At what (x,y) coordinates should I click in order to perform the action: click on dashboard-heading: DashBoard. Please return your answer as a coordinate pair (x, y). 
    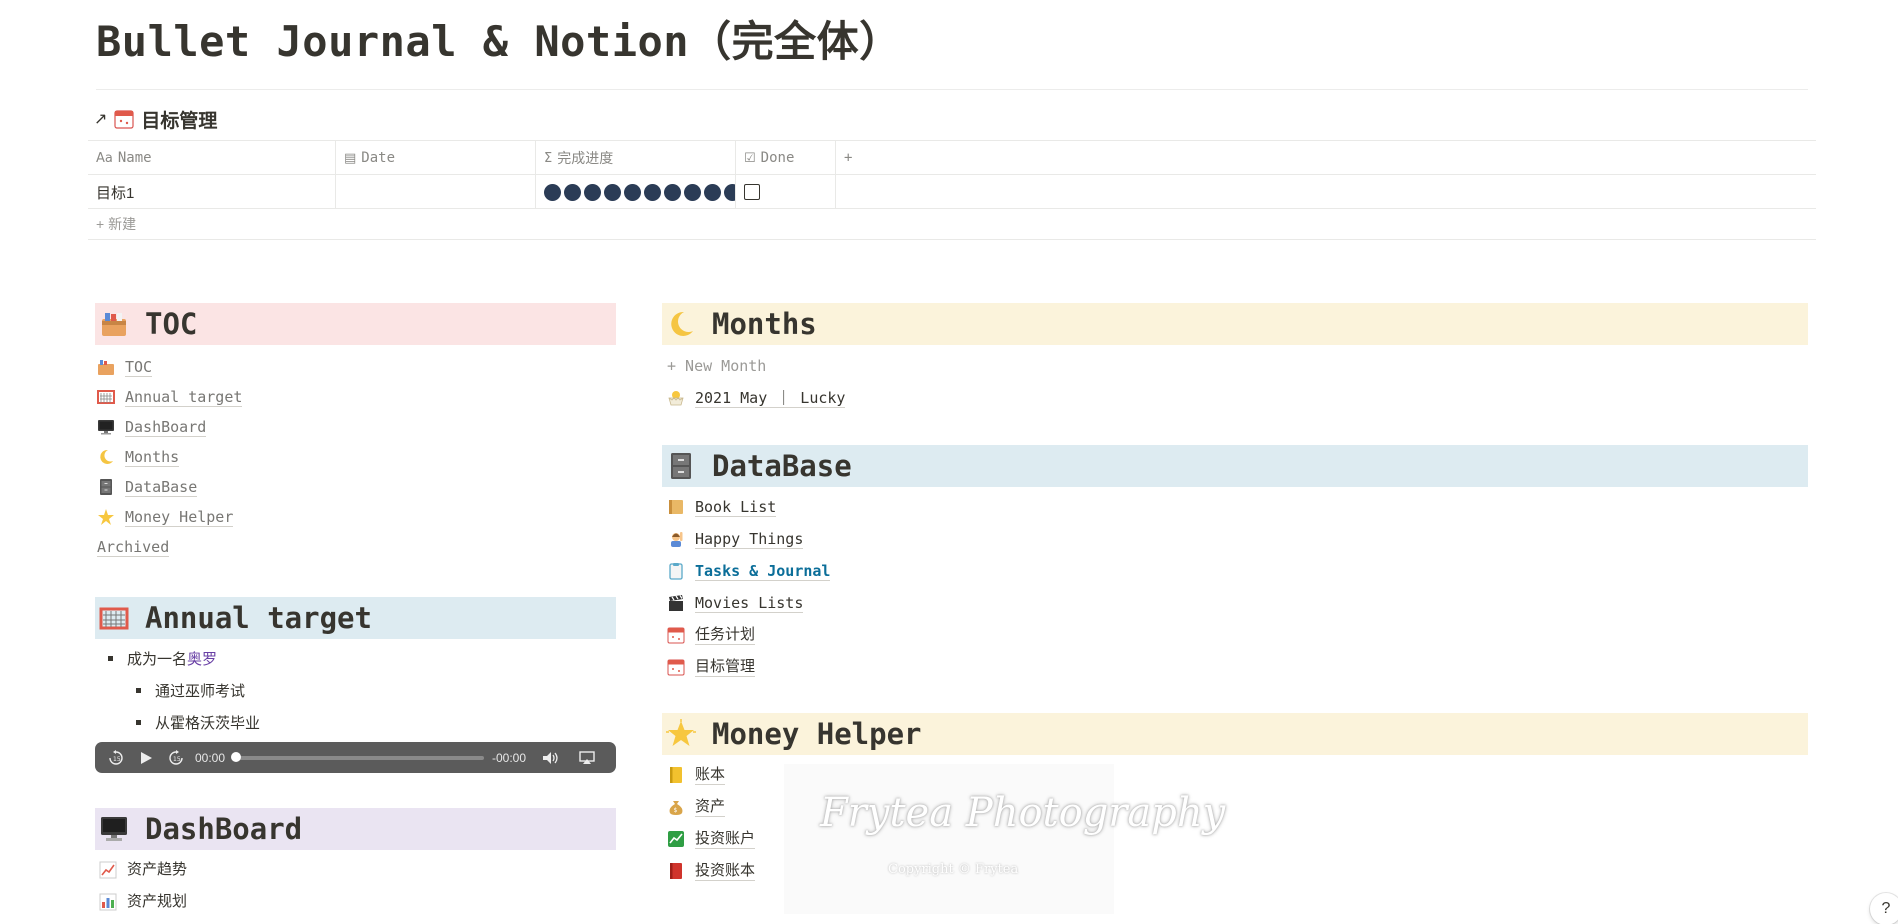
    Looking at the image, I should click on (355, 829).